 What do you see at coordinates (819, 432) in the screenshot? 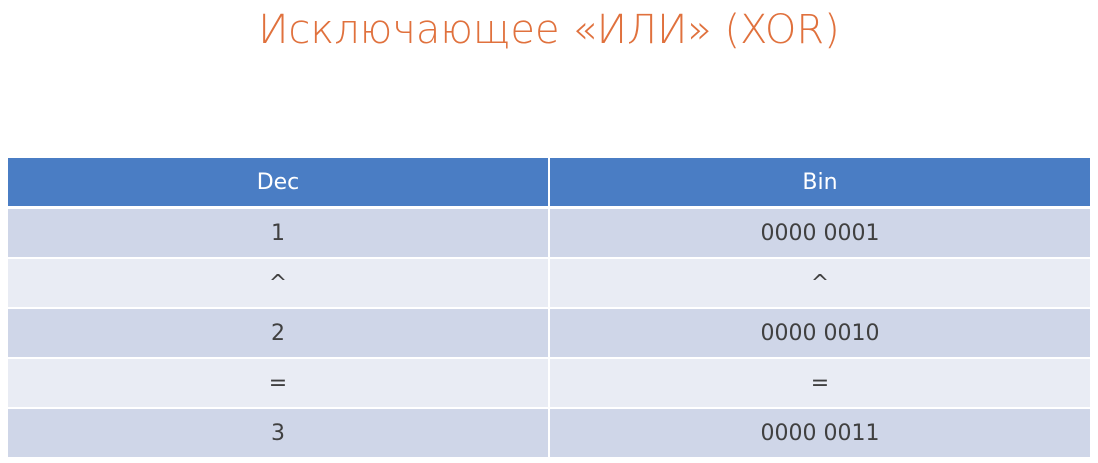
I see `cell-bin: 0000 0011` at bounding box center [819, 432].